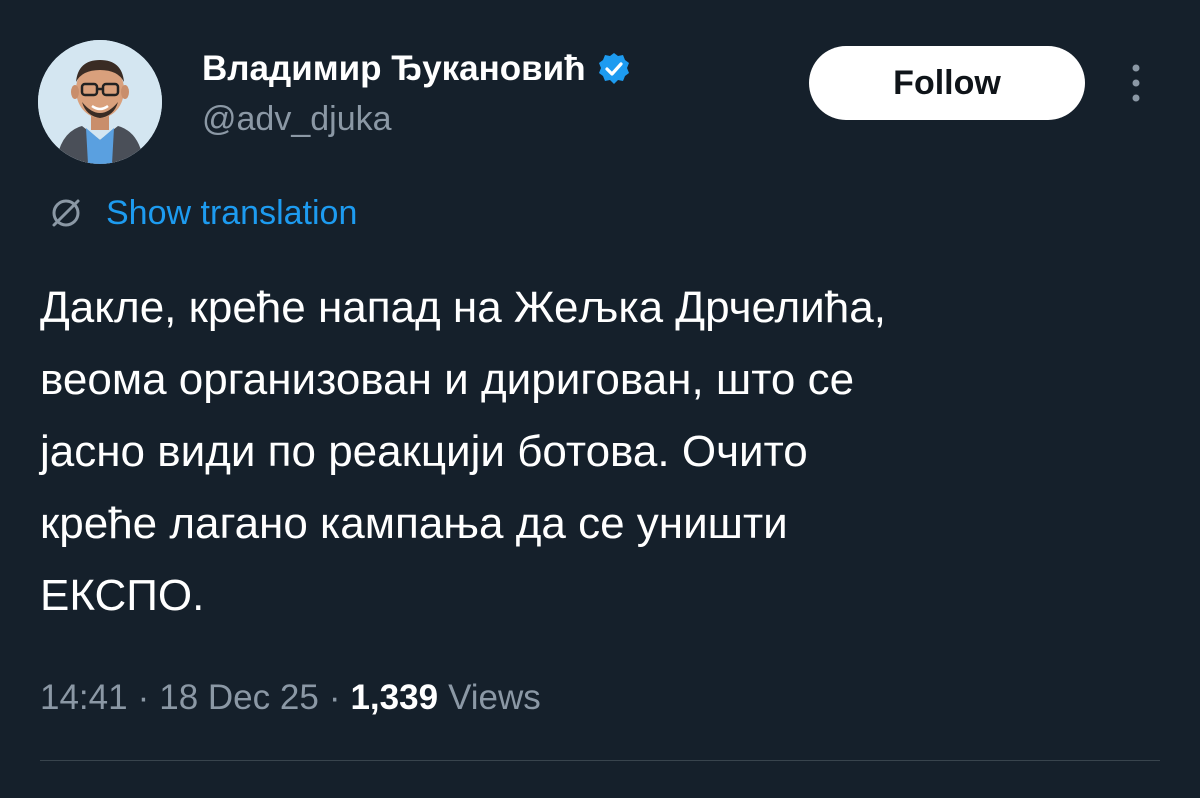  What do you see at coordinates (231, 213) in the screenshot?
I see `show-translation-label: Show translation` at bounding box center [231, 213].